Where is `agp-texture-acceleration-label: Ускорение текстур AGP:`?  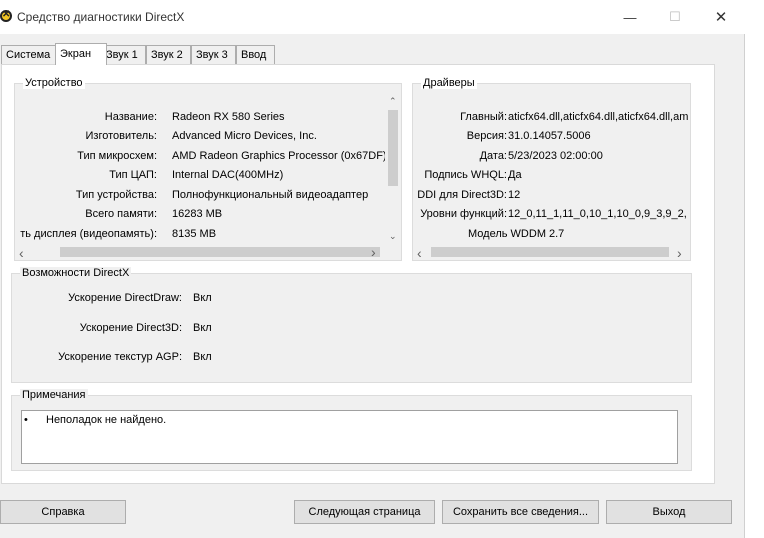
agp-texture-acceleration-label: Ускорение текстур AGP: is located at coordinates (120, 357).